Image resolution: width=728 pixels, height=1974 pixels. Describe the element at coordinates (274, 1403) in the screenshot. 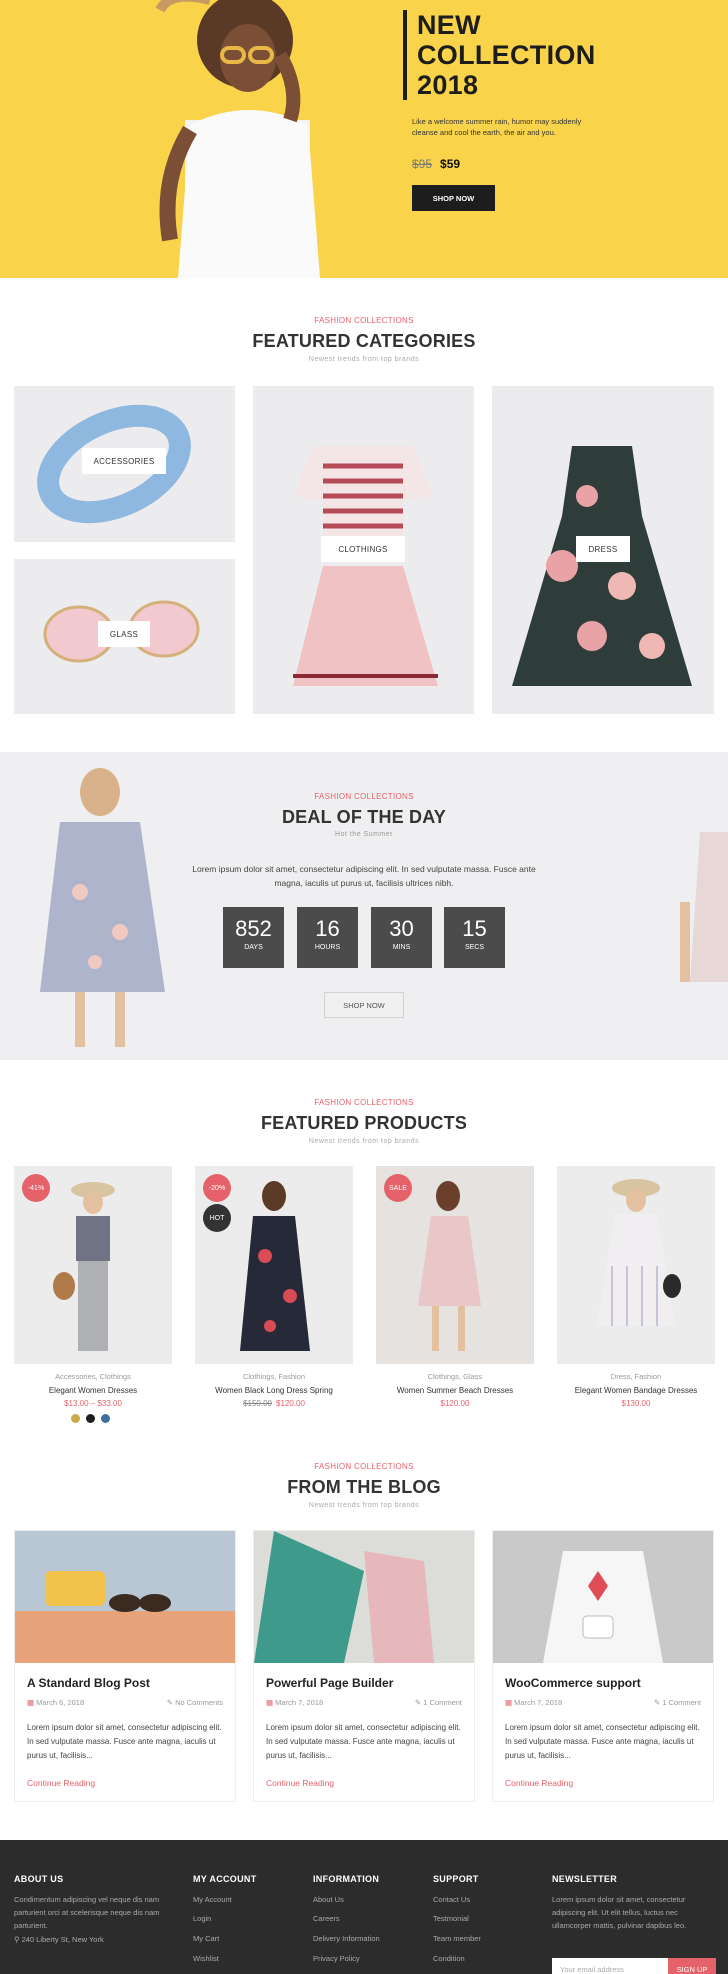

I see `product-price: $150.00 $120.00` at that location.